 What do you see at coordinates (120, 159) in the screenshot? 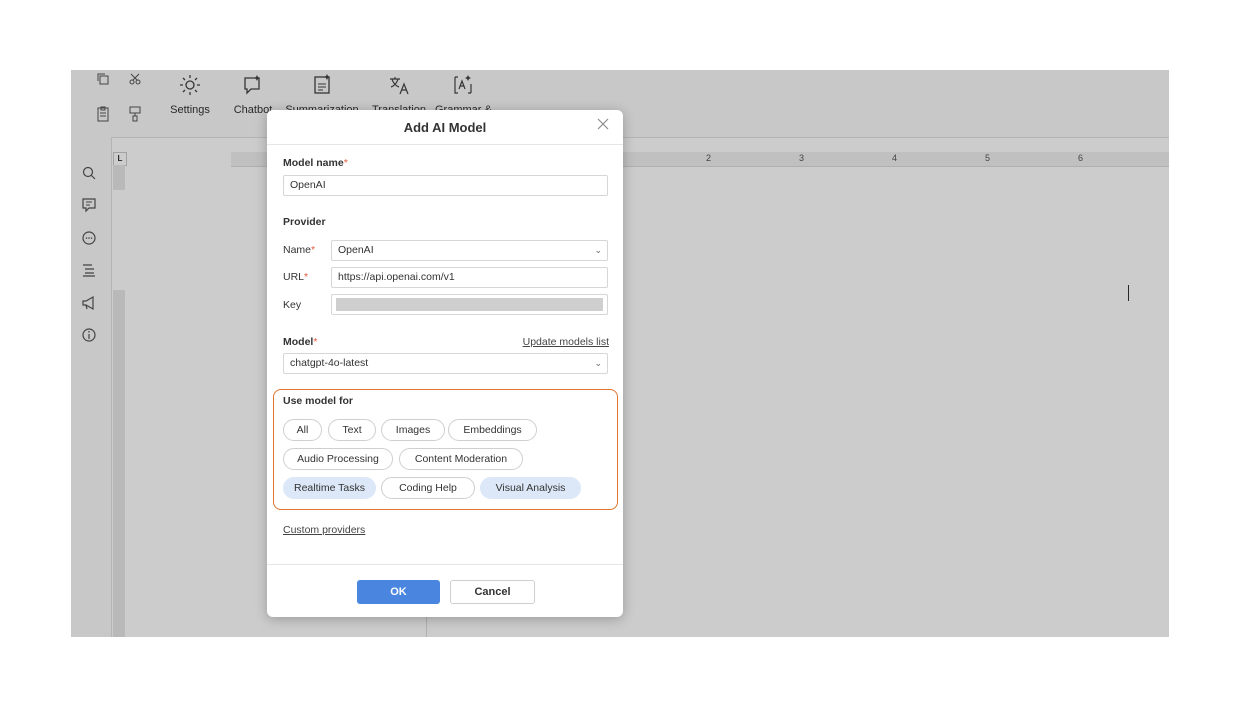
I see `tab-stop-selector: L` at bounding box center [120, 159].